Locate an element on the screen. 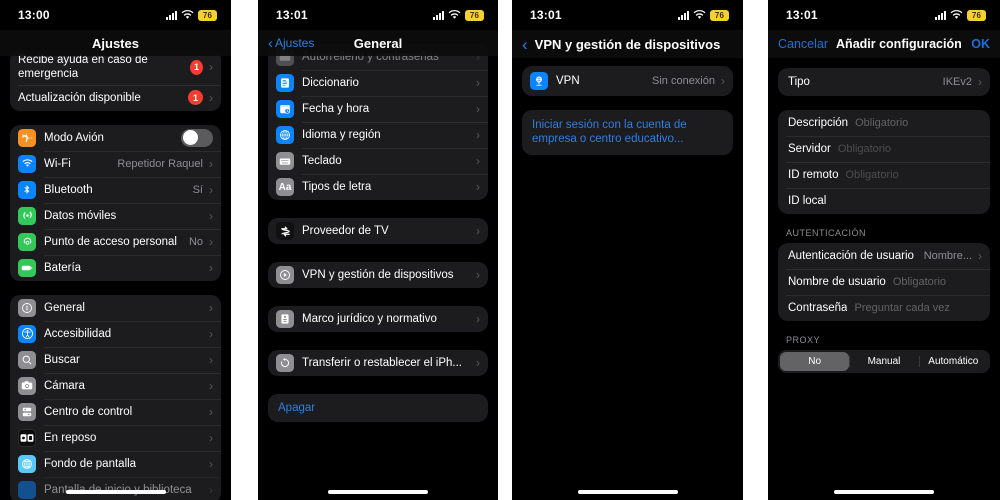  list-item-date-time: Fecha y hora › is located at coordinates (378, 109).